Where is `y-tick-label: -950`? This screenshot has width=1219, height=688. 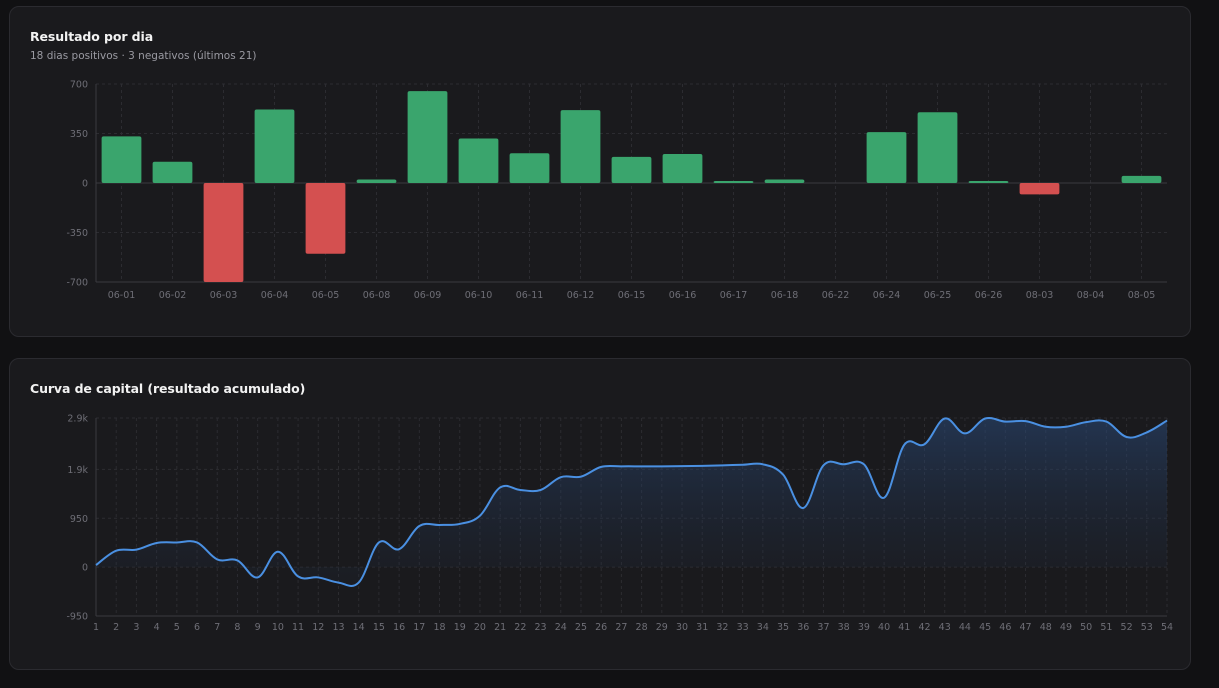
y-tick-label: -950 is located at coordinates (77, 617).